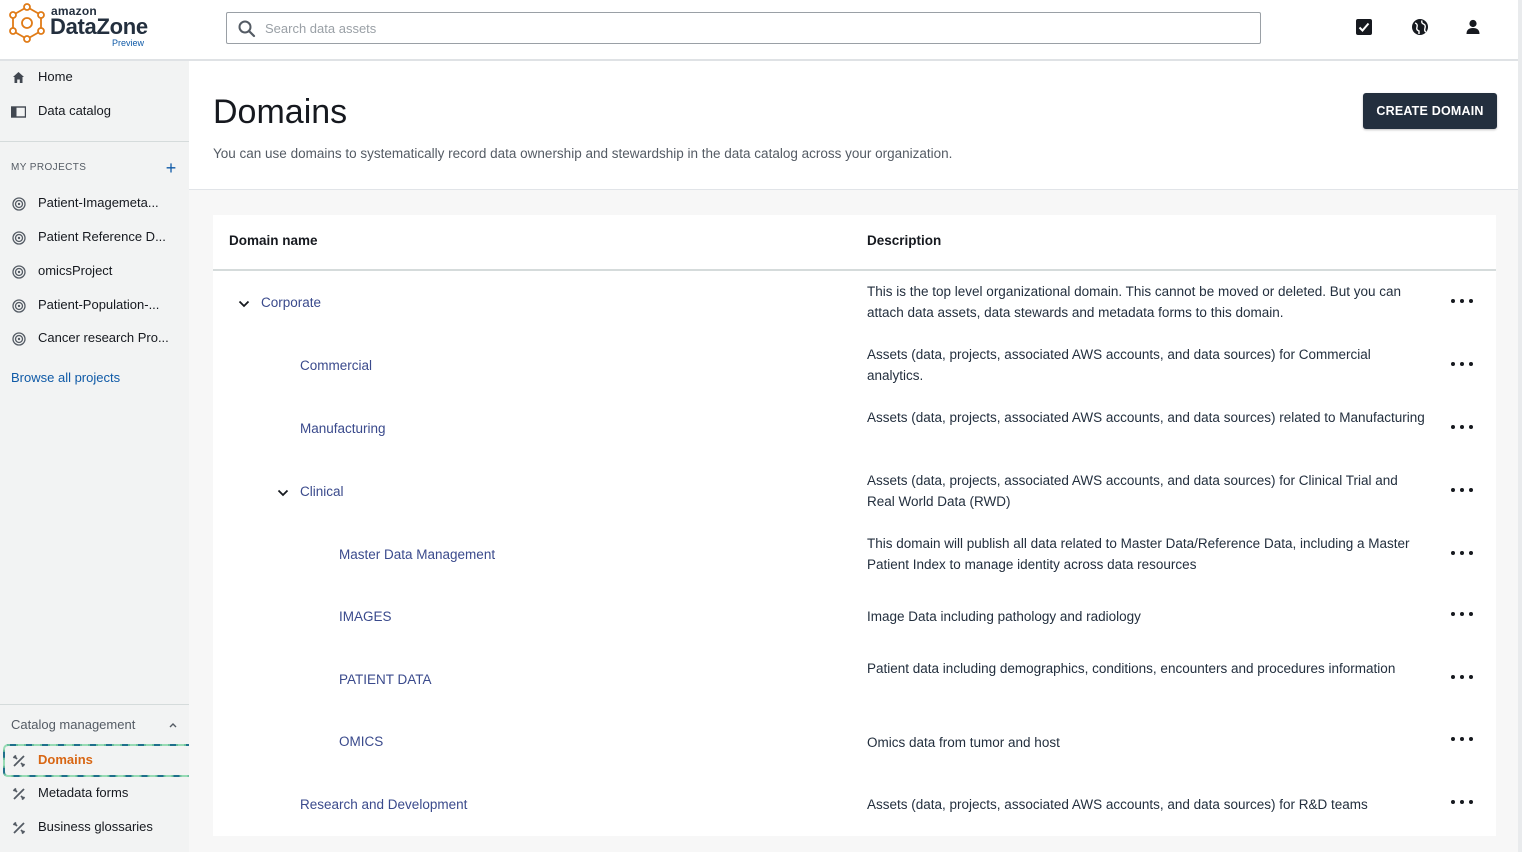 The image size is (1522, 852). Describe the element at coordinates (94, 760) in the screenshot. I see `sidebar-item-domains: Domains` at that location.